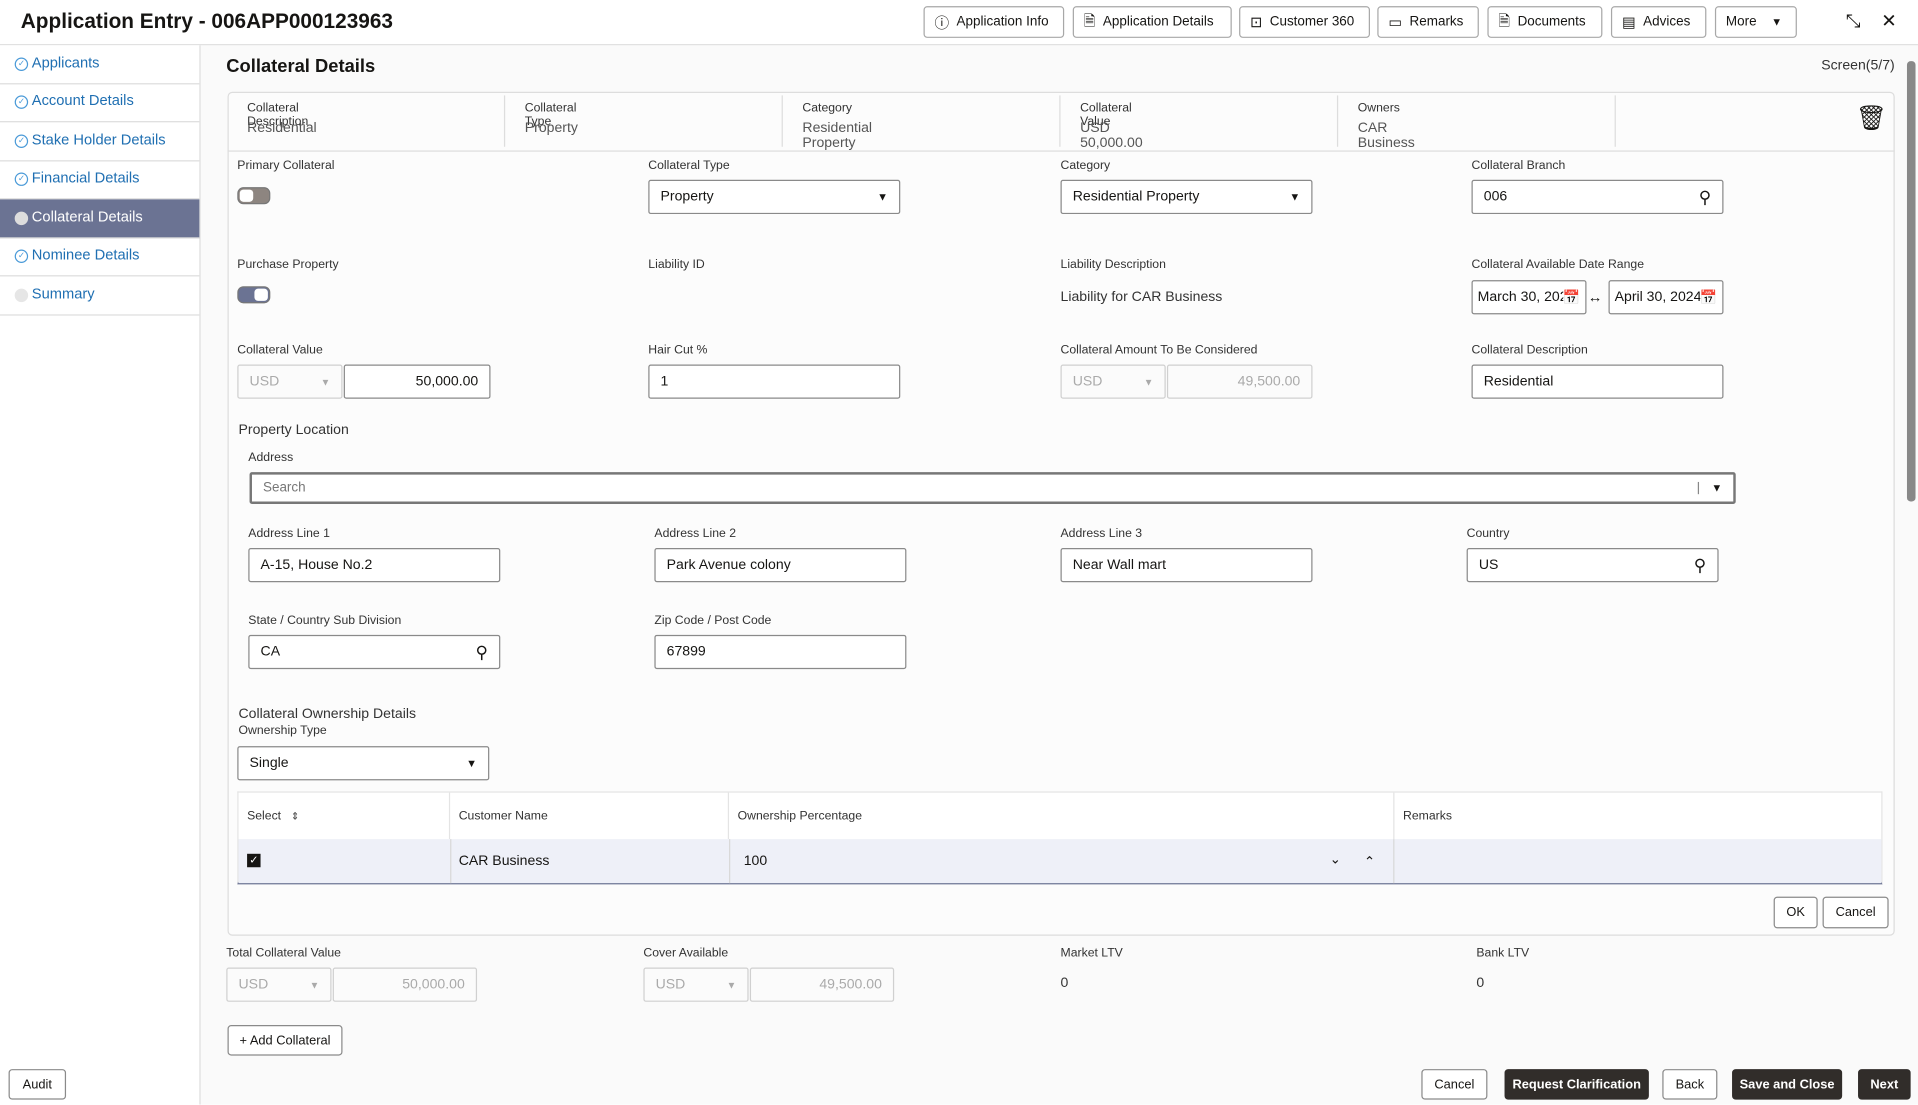 The height and width of the screenshot is (1105, 1918). I want to click on column-header-customer-name: Customer Name, so click(590, 816).